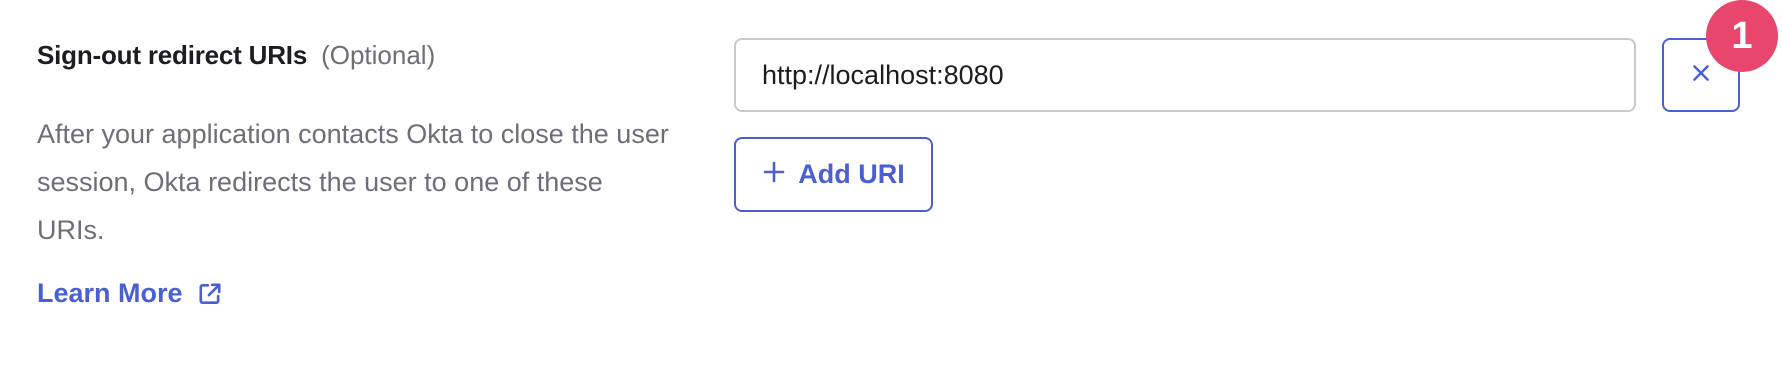 This screenshot has width=1782, height=380. Describe the element at coordinates (172, 55) in the screenshot. I see `field-label: Sign-out redirect URIs` at that location.